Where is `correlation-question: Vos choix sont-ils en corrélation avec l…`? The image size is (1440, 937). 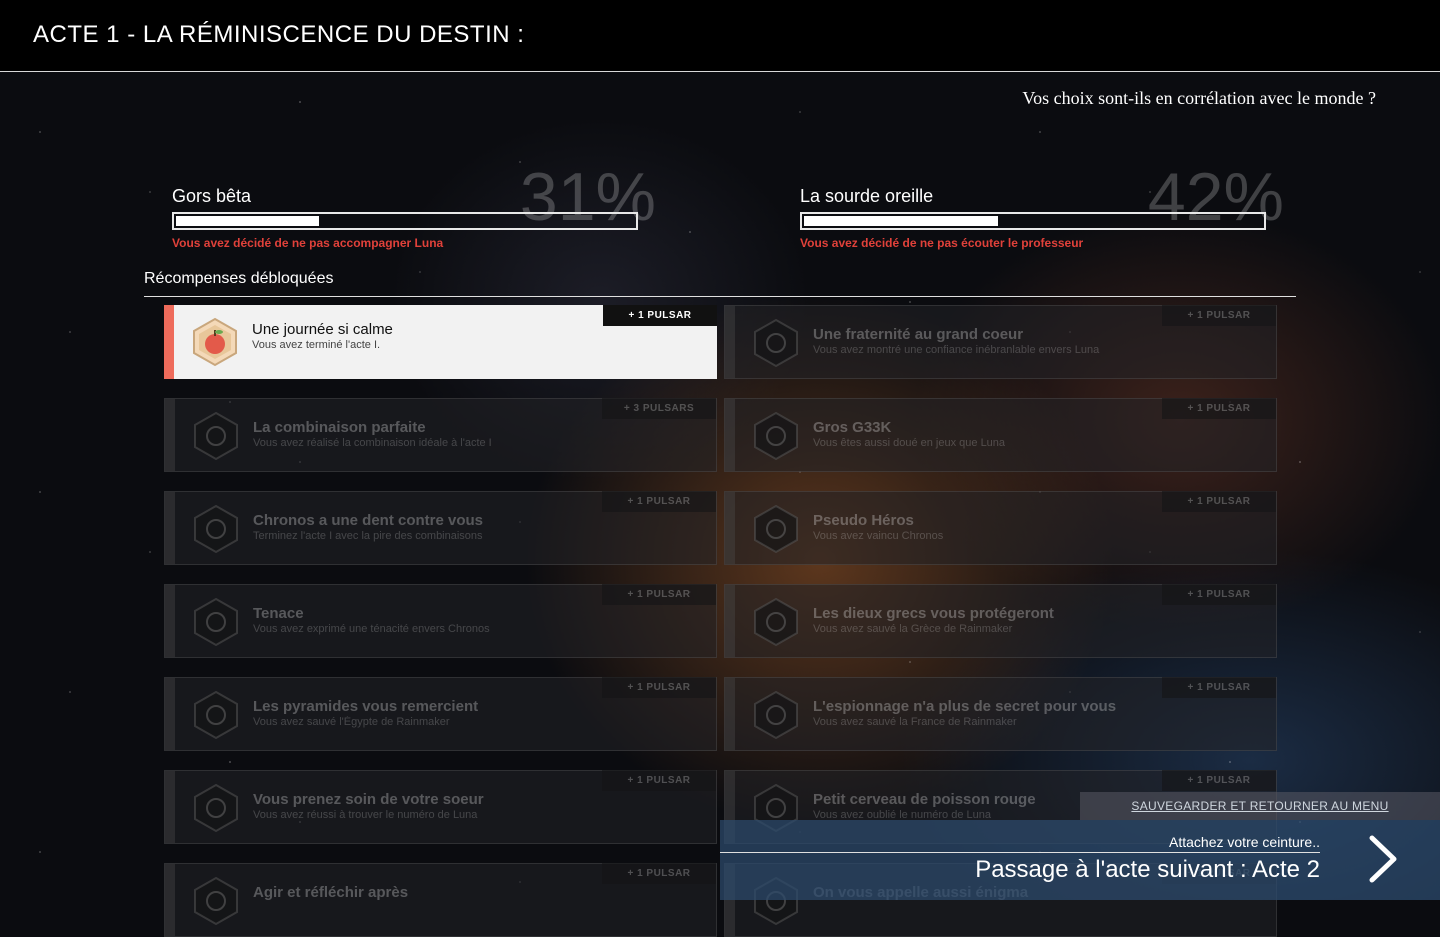 correlation-question: Vos choix sont-ils en corrélation avec l… is located at coordinates (1199, 98).